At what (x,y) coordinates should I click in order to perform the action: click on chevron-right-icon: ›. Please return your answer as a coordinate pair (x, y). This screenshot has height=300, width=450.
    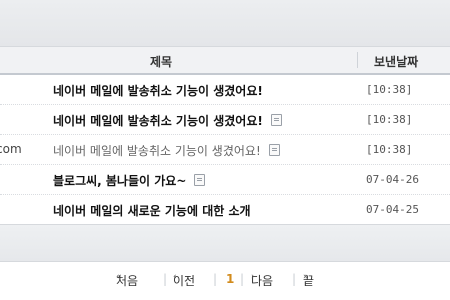
    Looking at the image, I should click on (253, 277).